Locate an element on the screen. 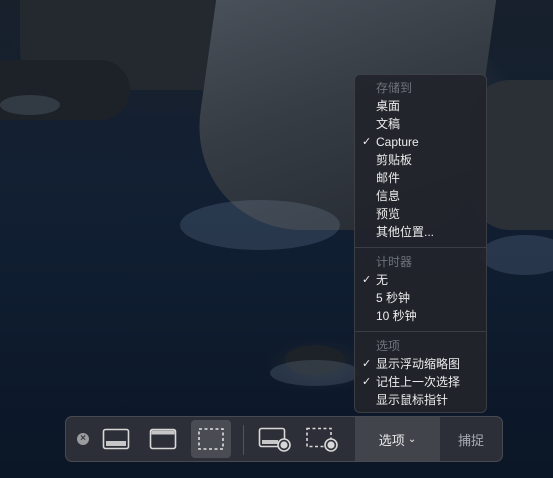 The height and width of the screenshot is (478, 553). capture-entire-screen-icon is located at coordinates (116, 439).